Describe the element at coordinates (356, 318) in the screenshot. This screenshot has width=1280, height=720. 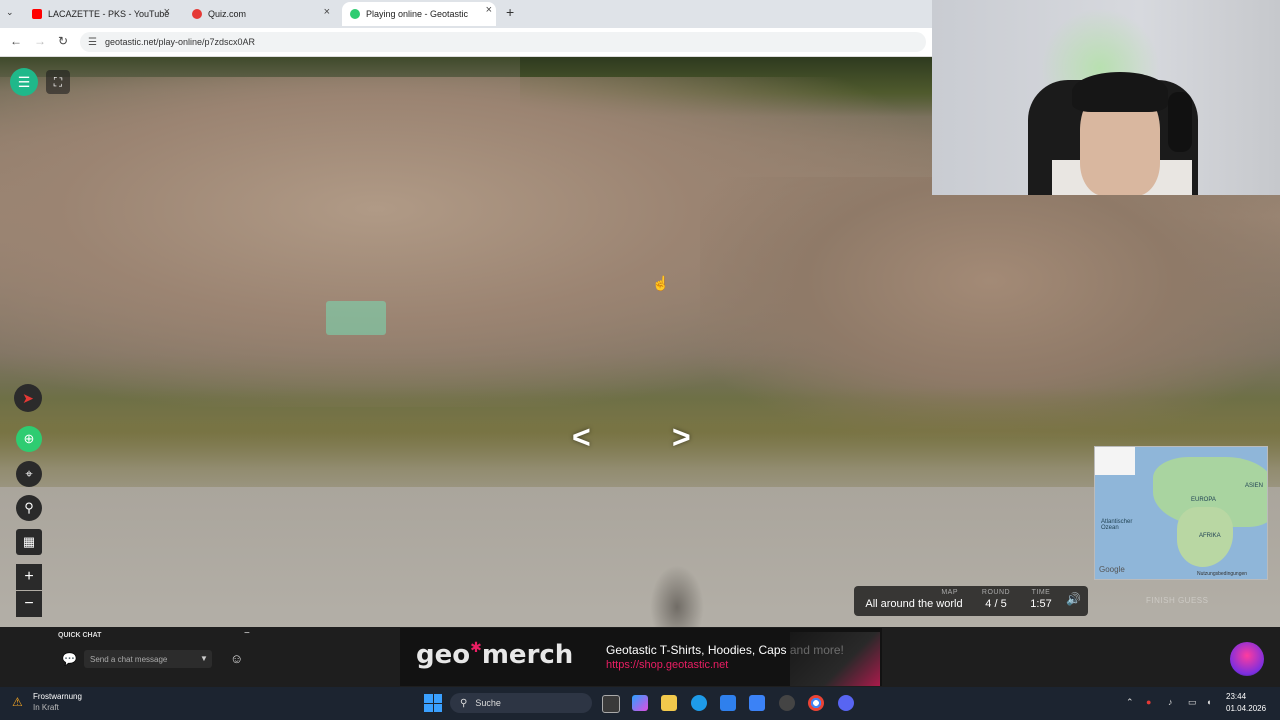
I see `graffiti-mark` at that location.